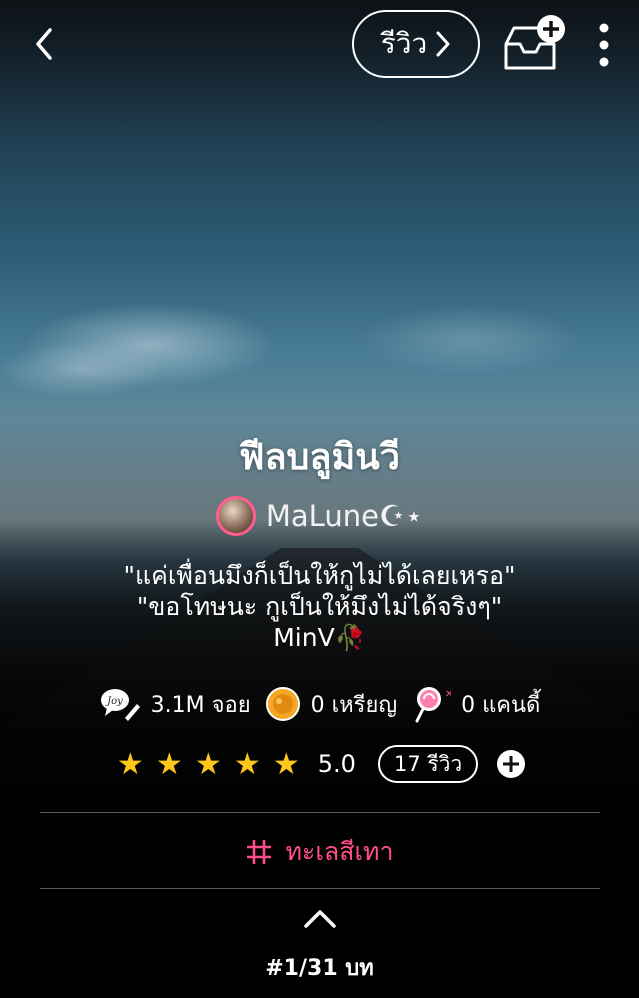  I want to click on joy-count: 3.1M จอย, so click(200, 705).